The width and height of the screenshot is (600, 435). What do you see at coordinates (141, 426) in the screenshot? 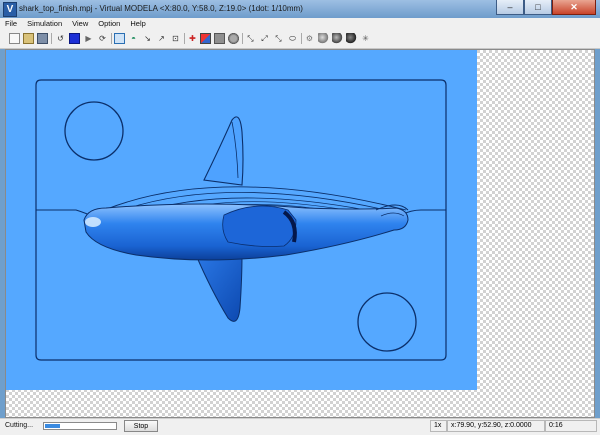
I see `stop-button: Stop` at bounding box center [141, 426].